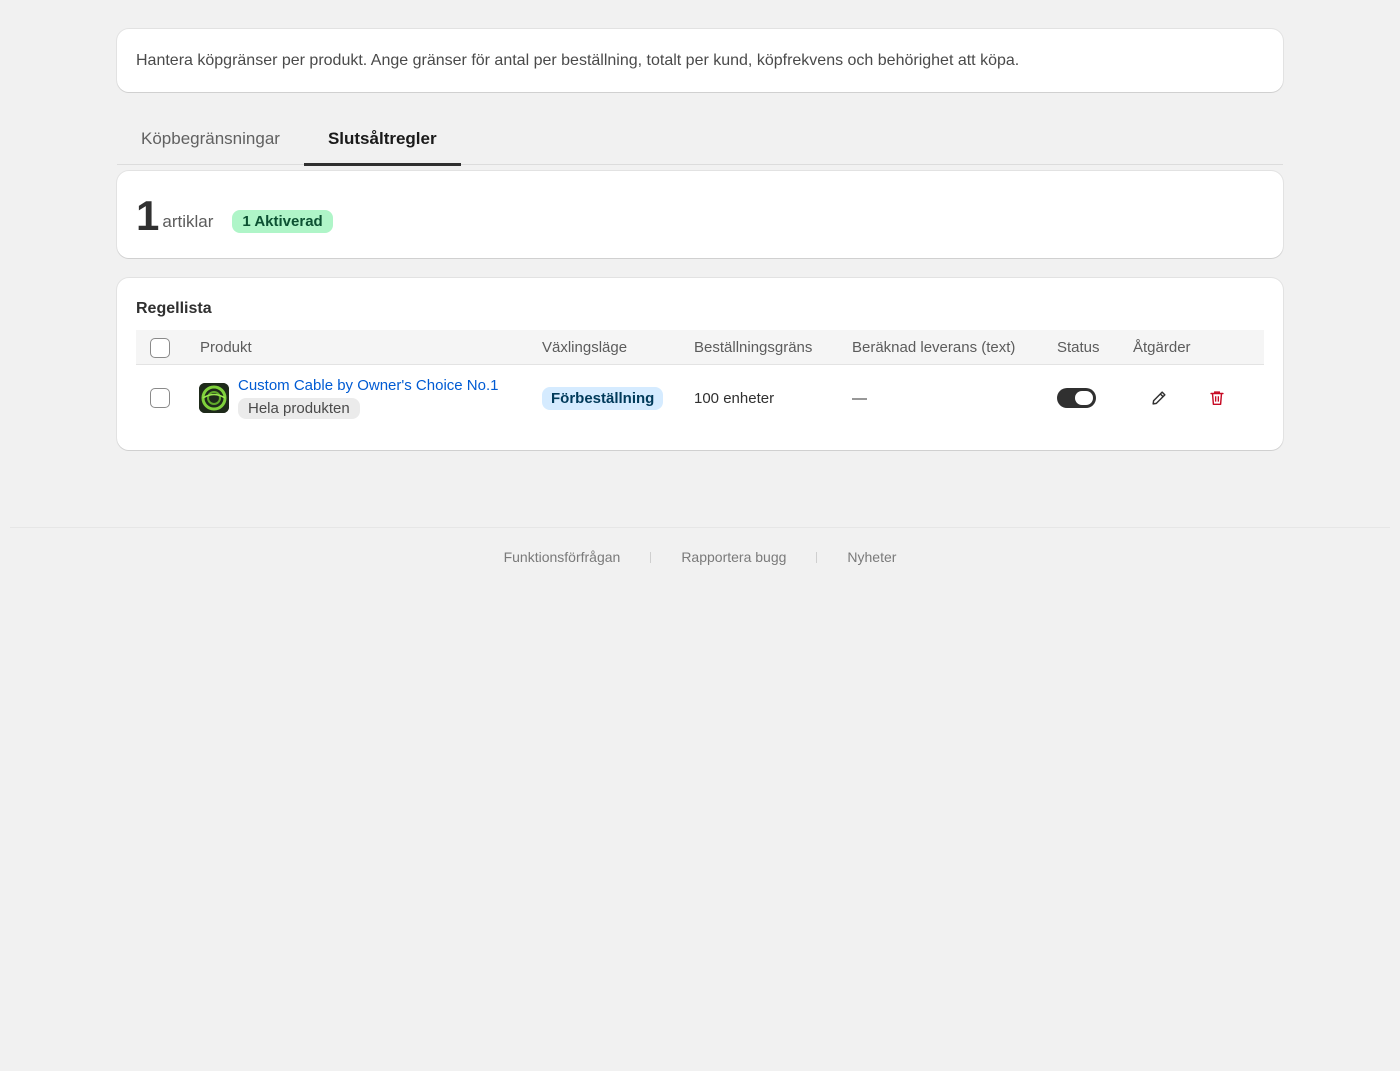 The height and width of the screenshot is (1071, 1400). I want to click on summary-card: 1 artiklar 1 Aktiverad, so click(700, 214).